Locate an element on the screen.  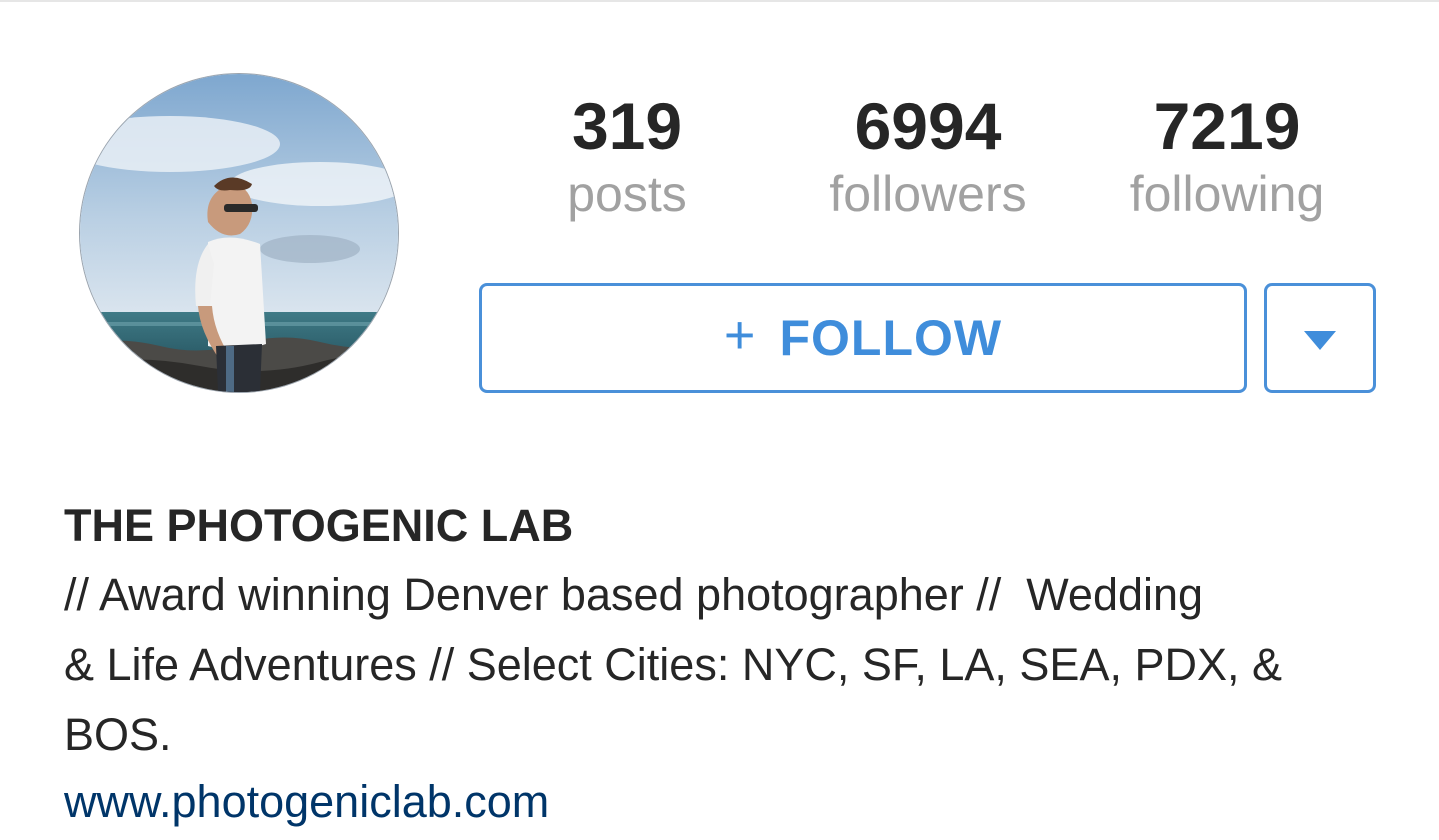
following-label: following is located at coordinates (1227, 194).